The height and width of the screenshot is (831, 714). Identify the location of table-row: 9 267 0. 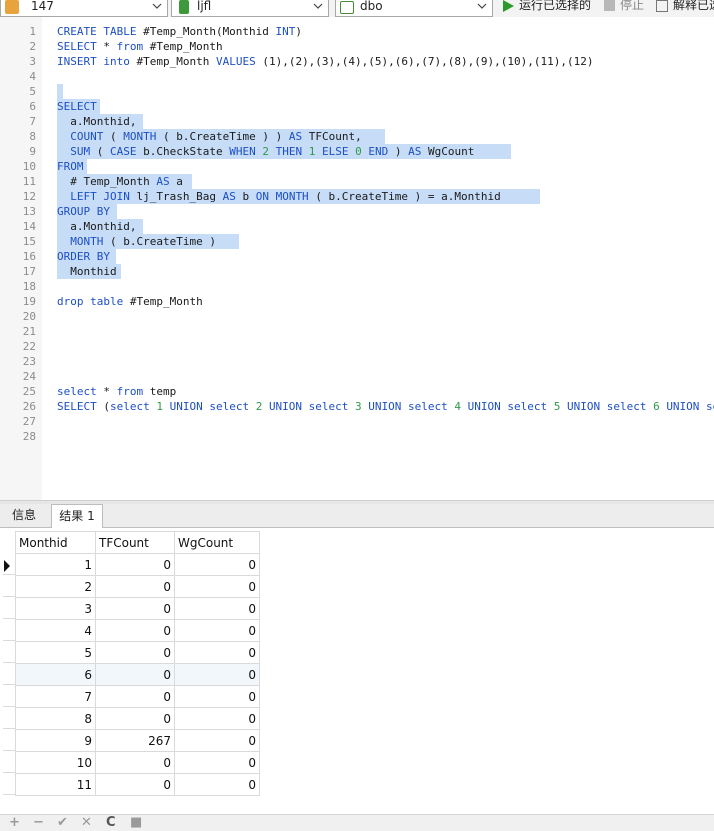
(137, 740).